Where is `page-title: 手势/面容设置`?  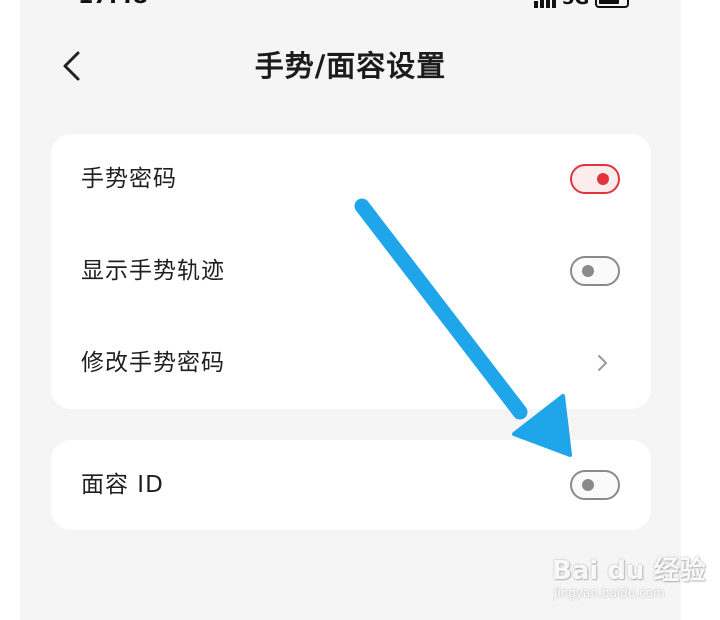 page-title: 手势/面容设置 is located at coordinates (350, 66).